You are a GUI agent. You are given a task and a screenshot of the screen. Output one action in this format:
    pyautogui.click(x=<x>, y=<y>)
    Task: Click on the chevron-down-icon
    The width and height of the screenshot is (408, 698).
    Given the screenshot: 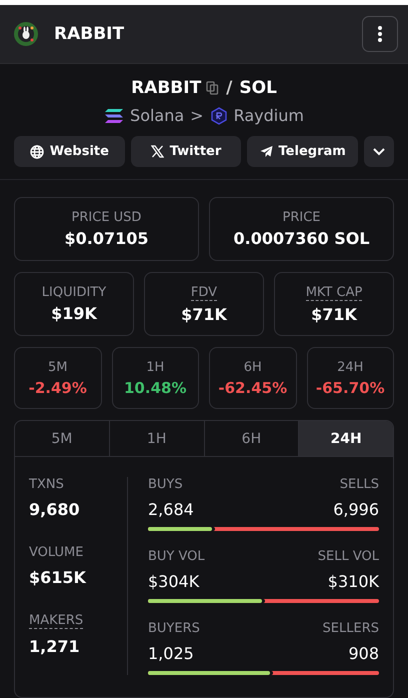 What is the action you would take?
    pyautogui.click(x=379, y=152)
    